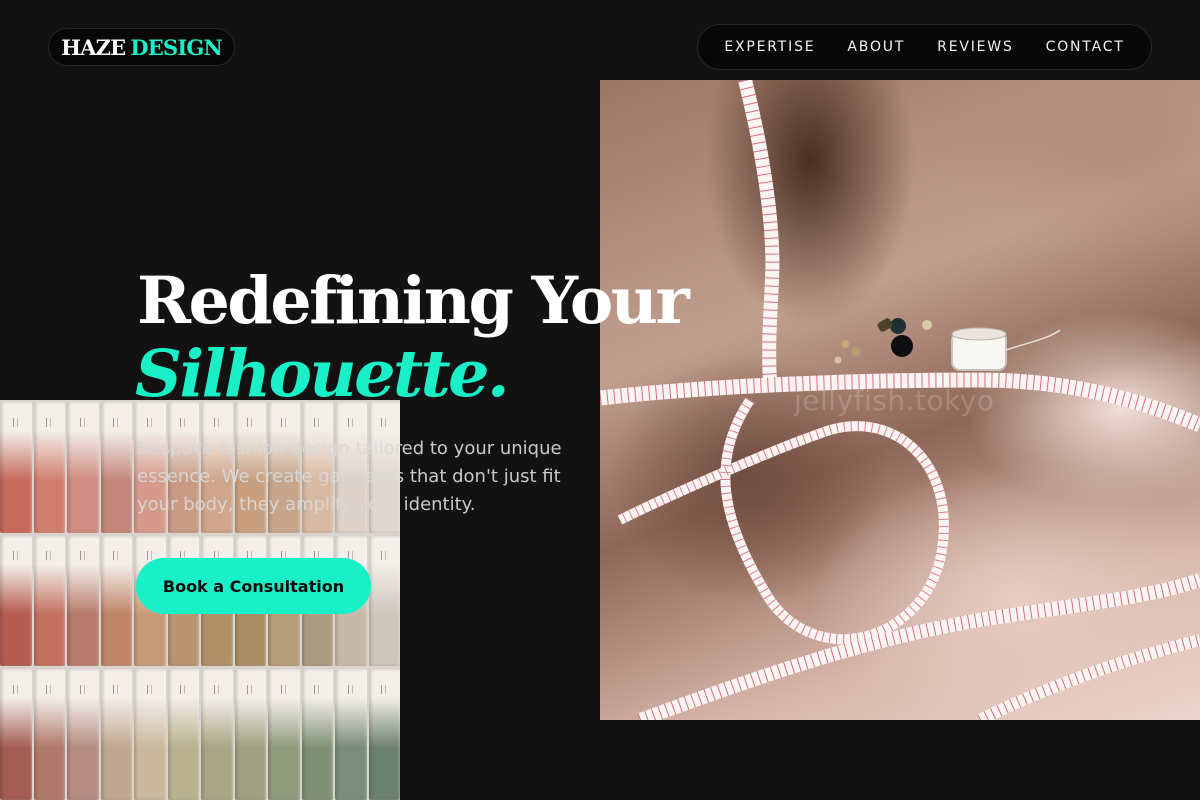 Image resolution: width=1200 pixels, height=800 pixels. I want to click on book-consultation-button: Book a Consultation, so click(253, 586).